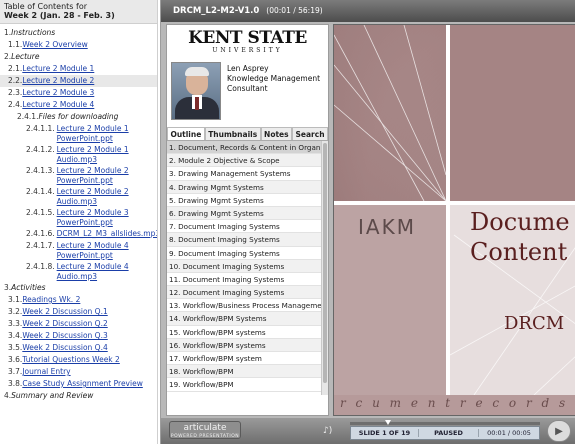 This screenshot has width=575, height=444. I want to click on toc-item-number: 3.6., so click(15, 359).